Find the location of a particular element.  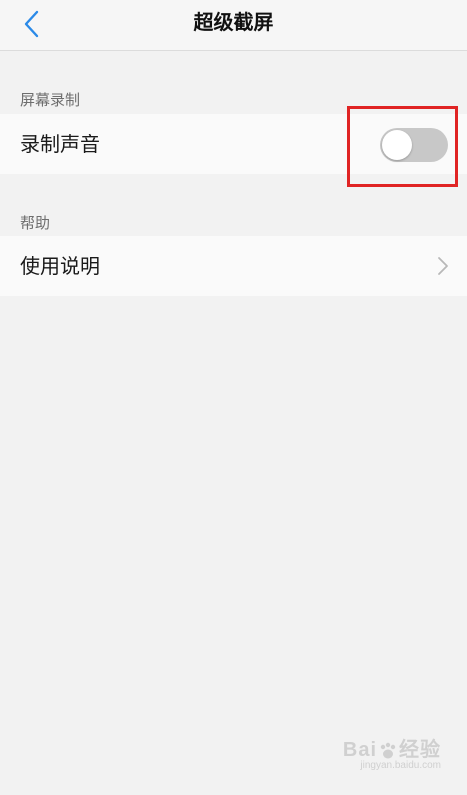

row-record-audio: 录制声音 is located at coordinates (233, 144).